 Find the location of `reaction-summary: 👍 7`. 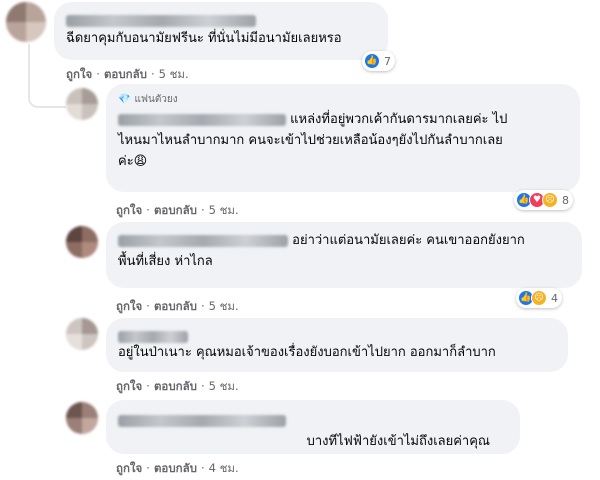

reaction-summary: 👍 7 is located at coordinates (378, 61).